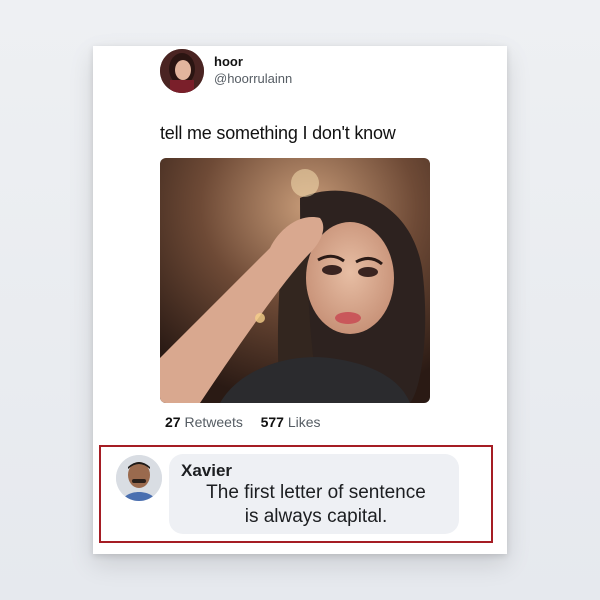 This screenshot has width=600, height=600. What do you see at coordinates (304, 422) in the screenshot?
I see `likes-label: Likes` at bounding box center [304, 422].